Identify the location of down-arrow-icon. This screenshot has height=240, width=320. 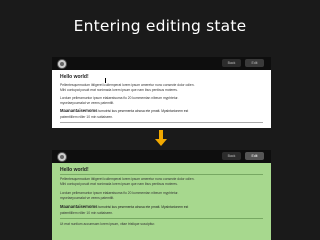
(161, 138).